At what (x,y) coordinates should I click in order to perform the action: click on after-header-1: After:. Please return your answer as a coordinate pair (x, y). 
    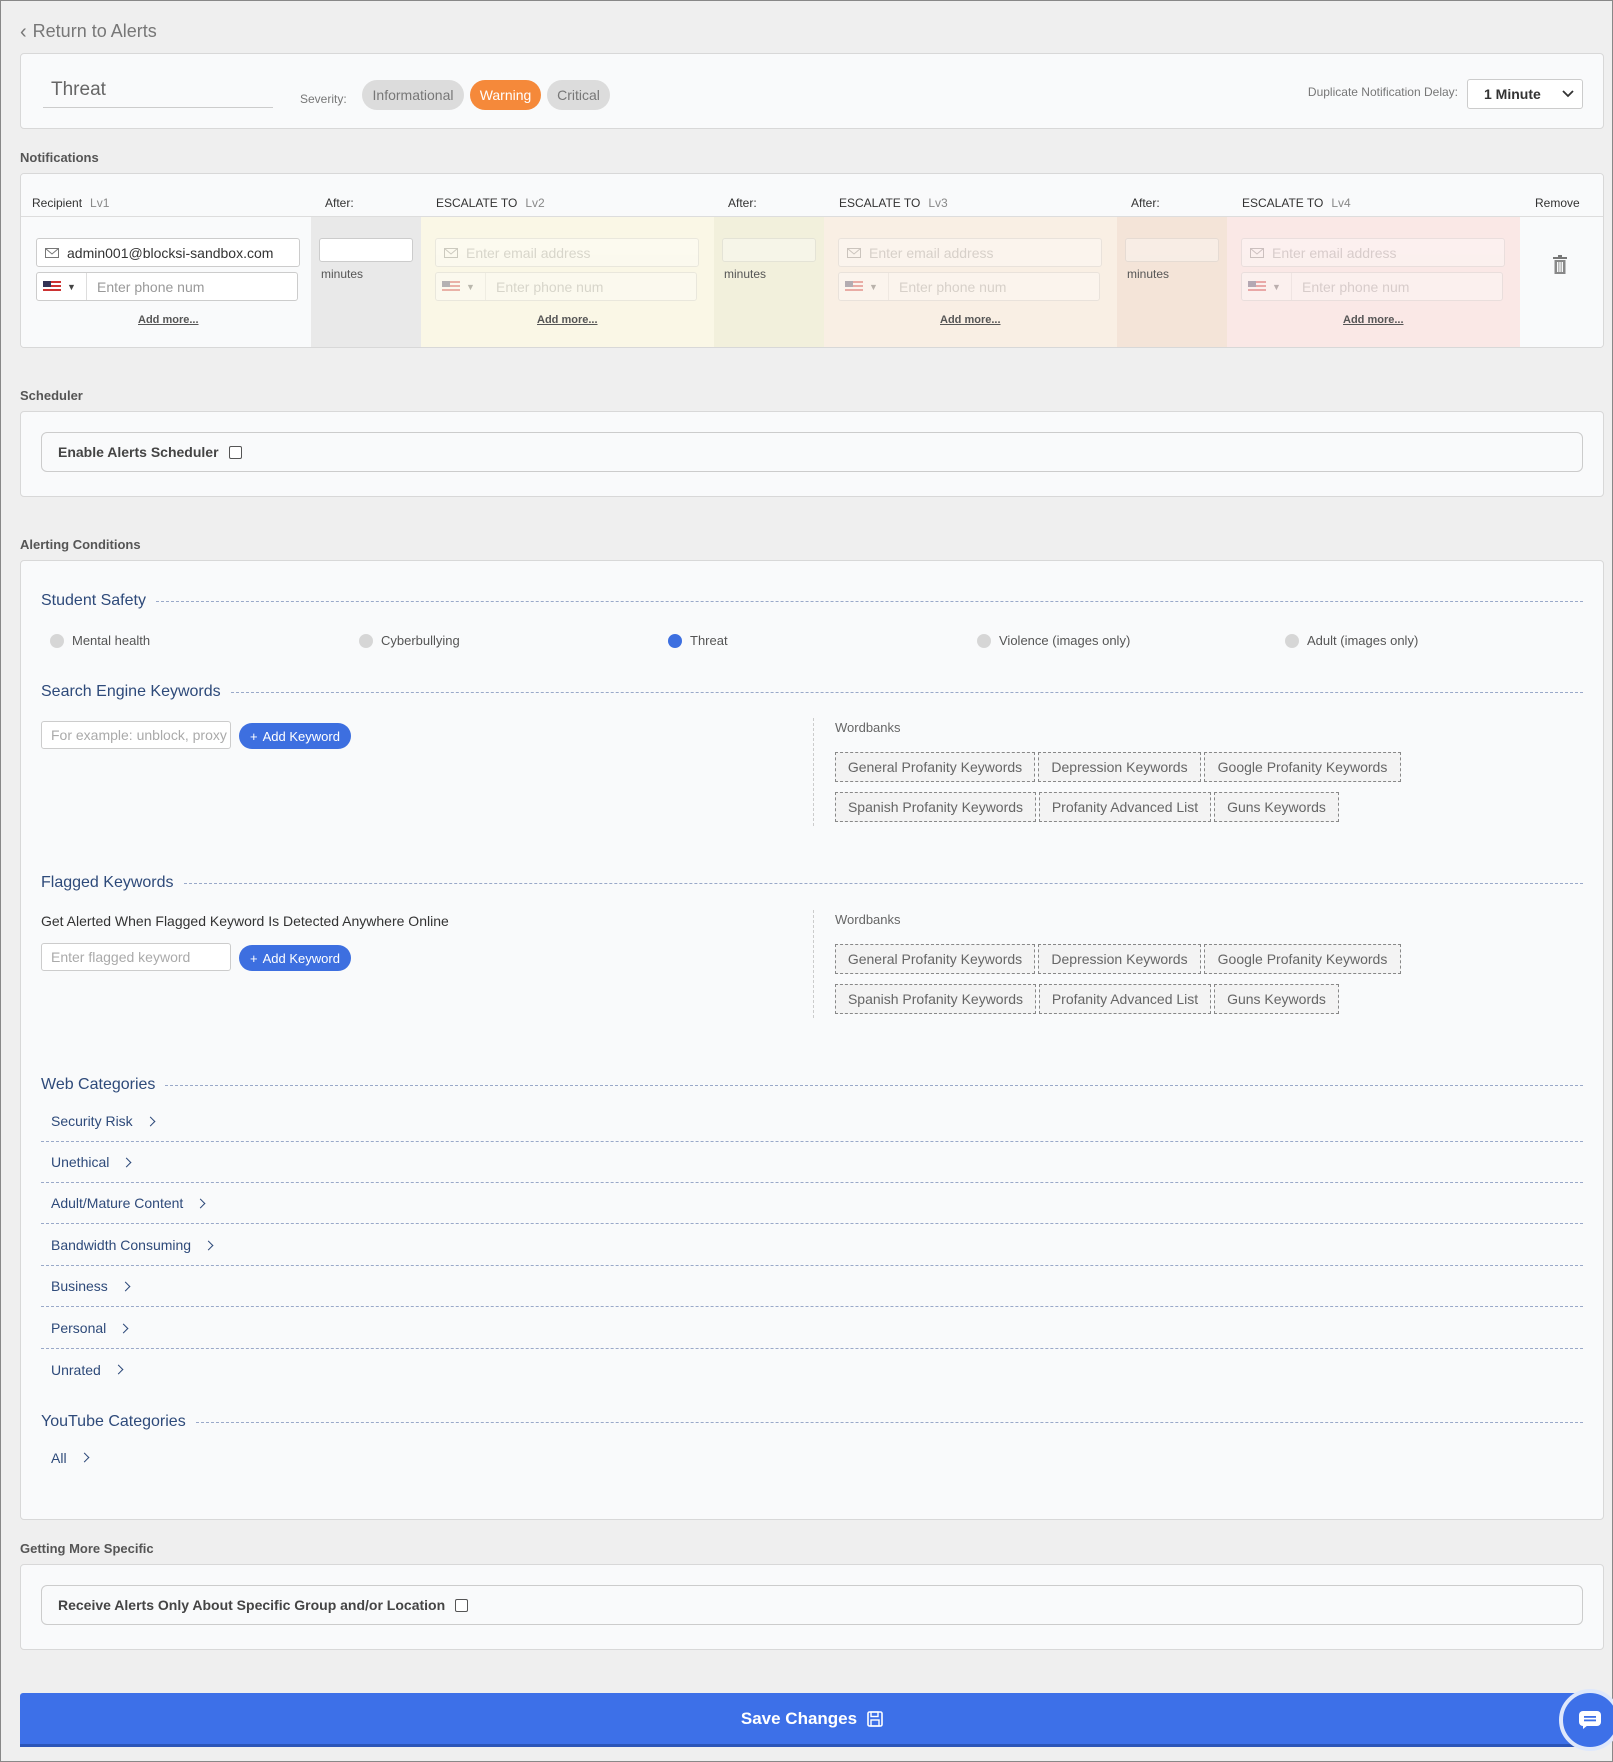
    Looking at the image, I should click on (339, 203).